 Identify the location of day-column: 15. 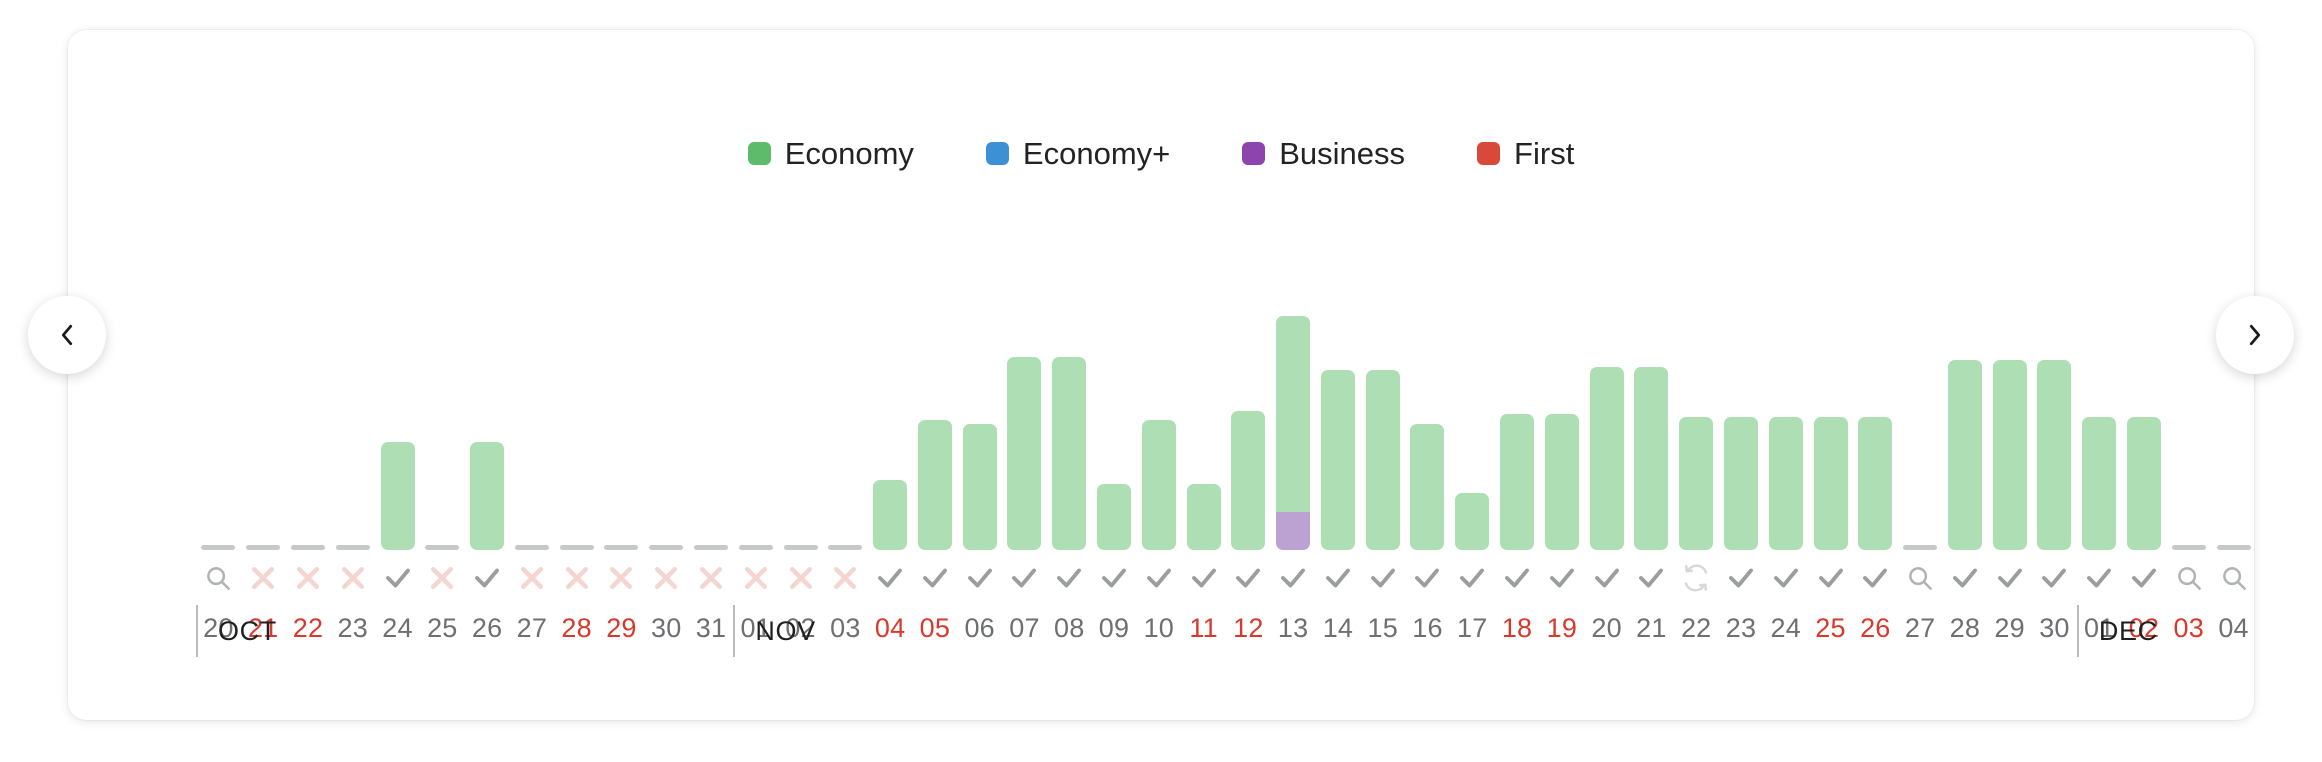
(1382, 465).